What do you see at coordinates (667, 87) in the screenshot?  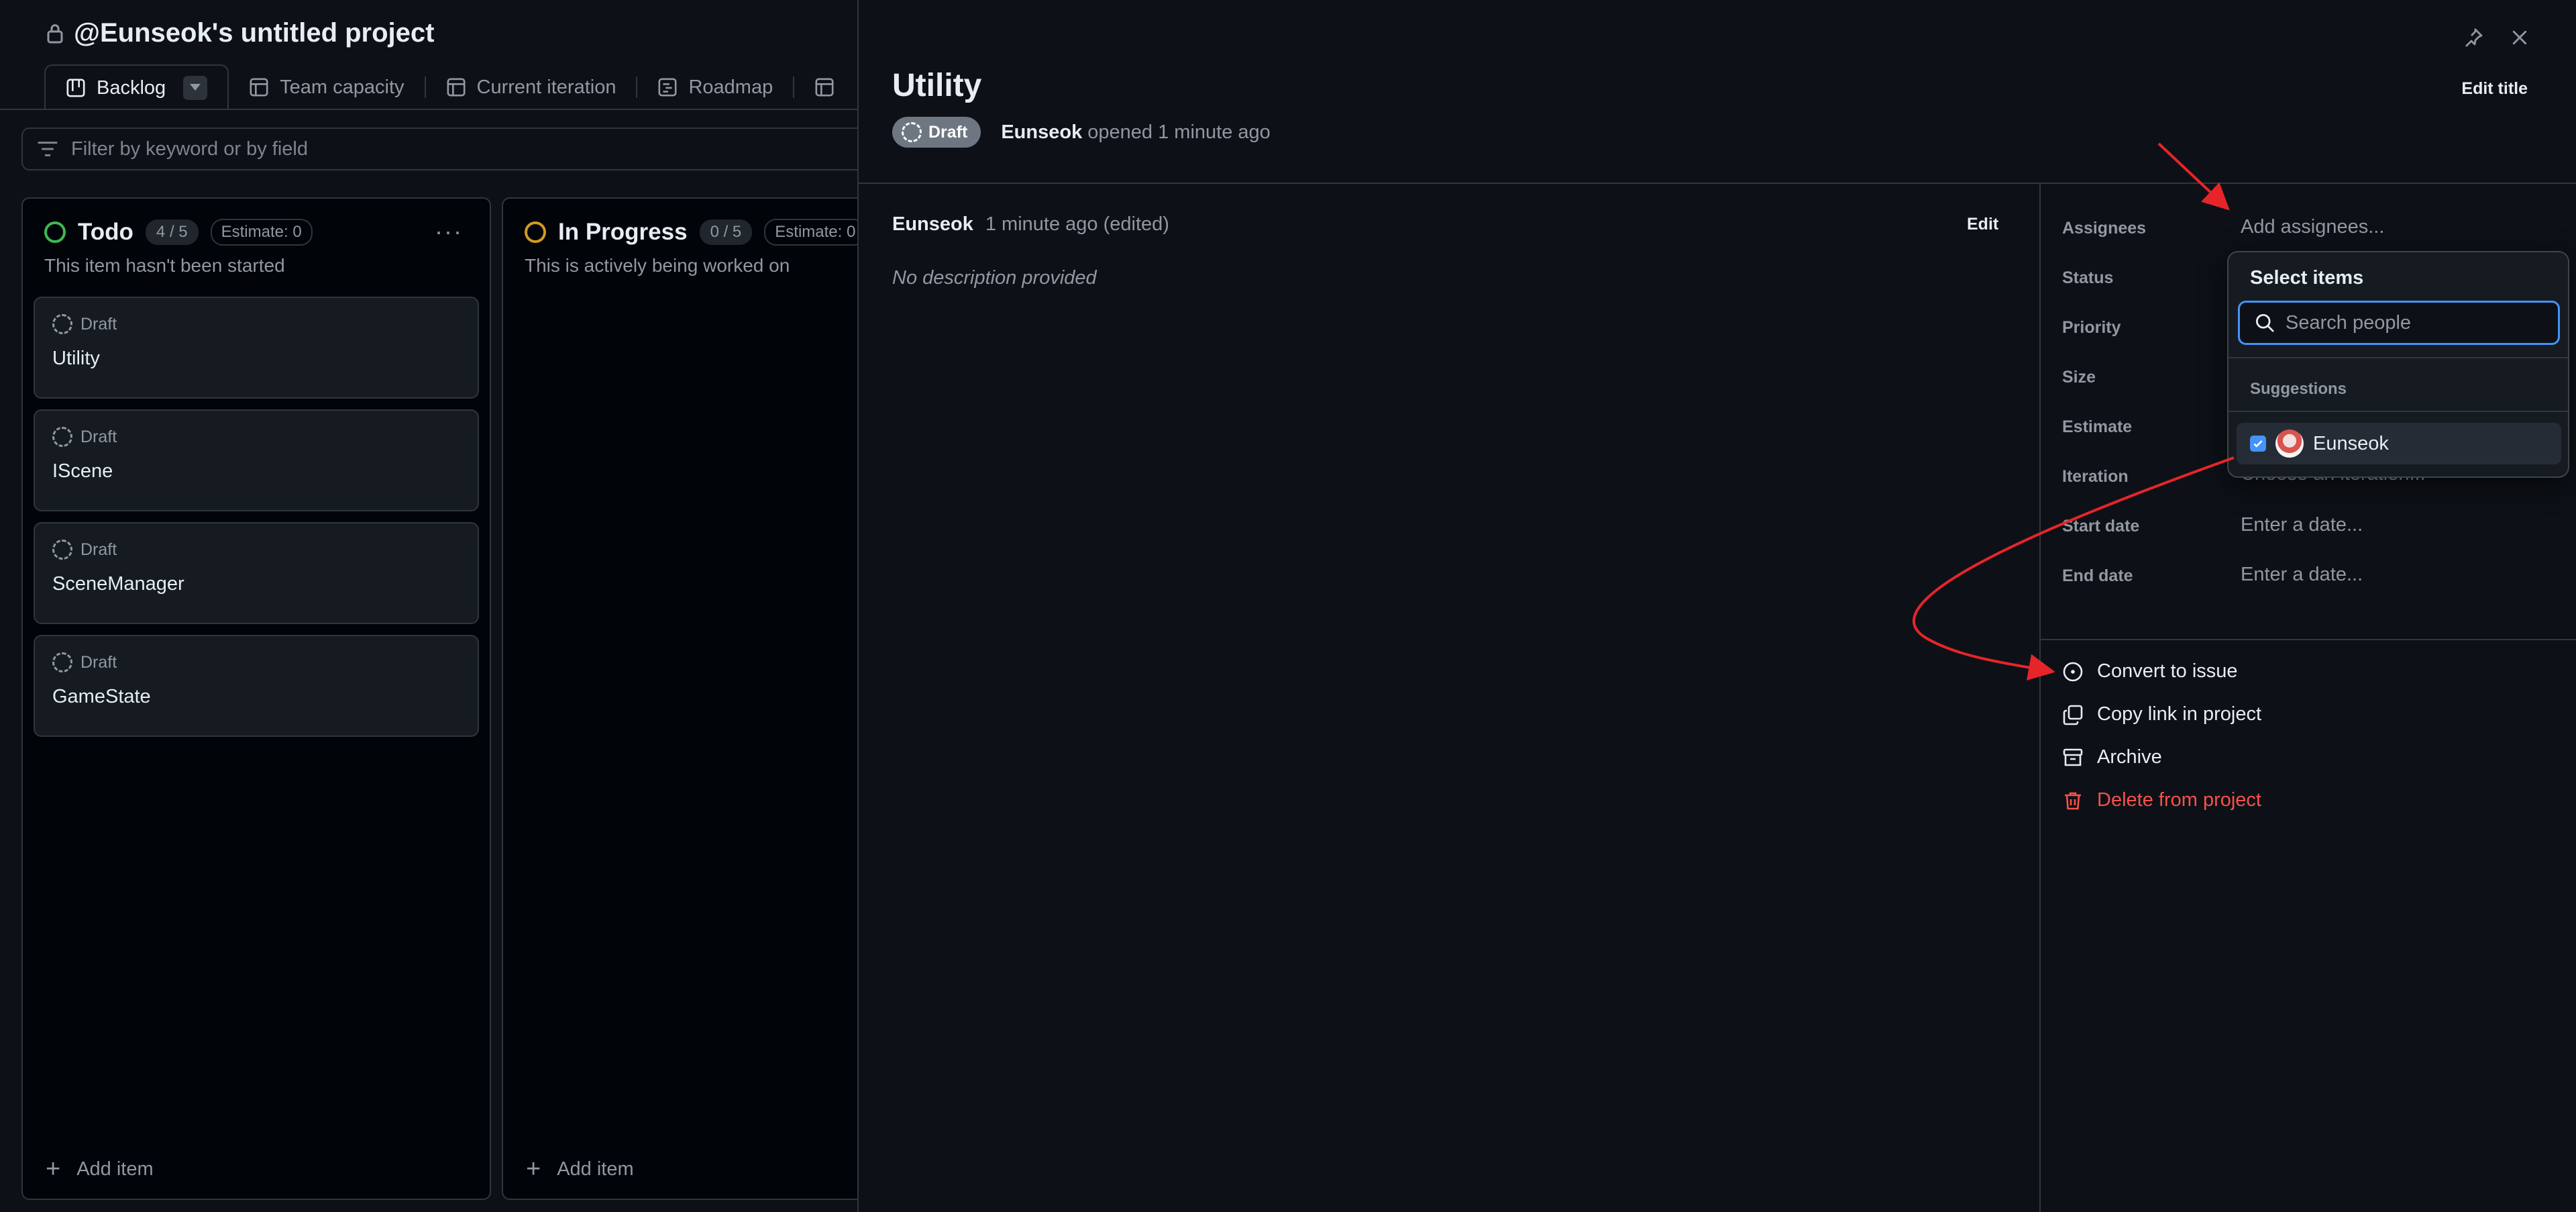 I see `roadmap-icon` at bounding box center [667, 87].